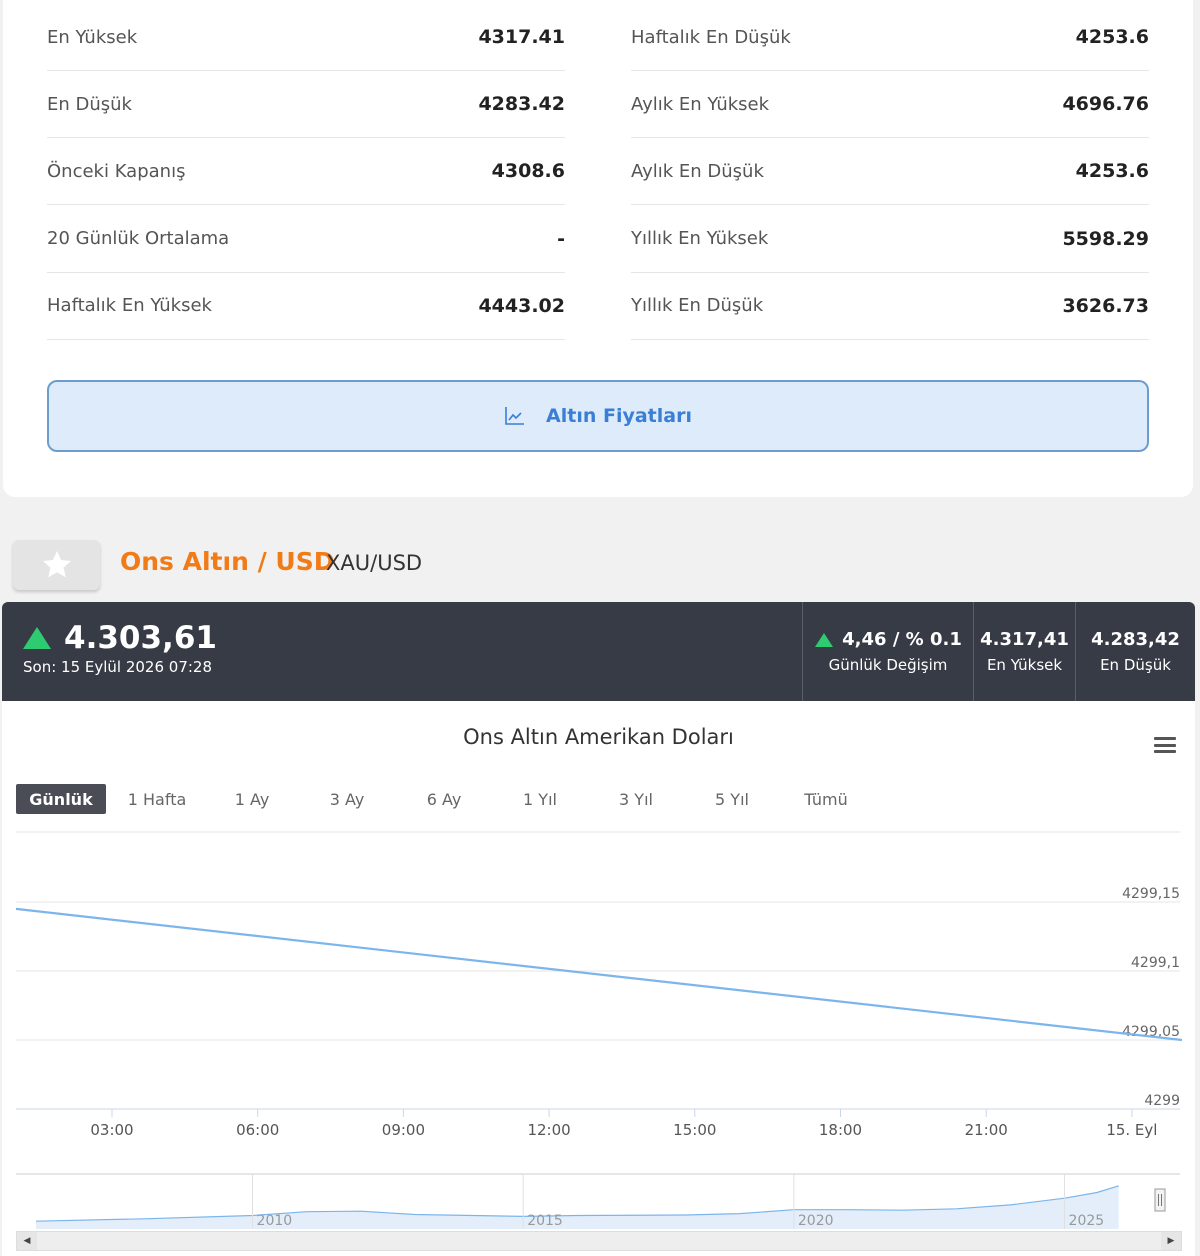 The height and width of the screenshot is (1256, 1200). I want to click on gold-prices-button-label: Altın Fiyatları, so click(619, 416).